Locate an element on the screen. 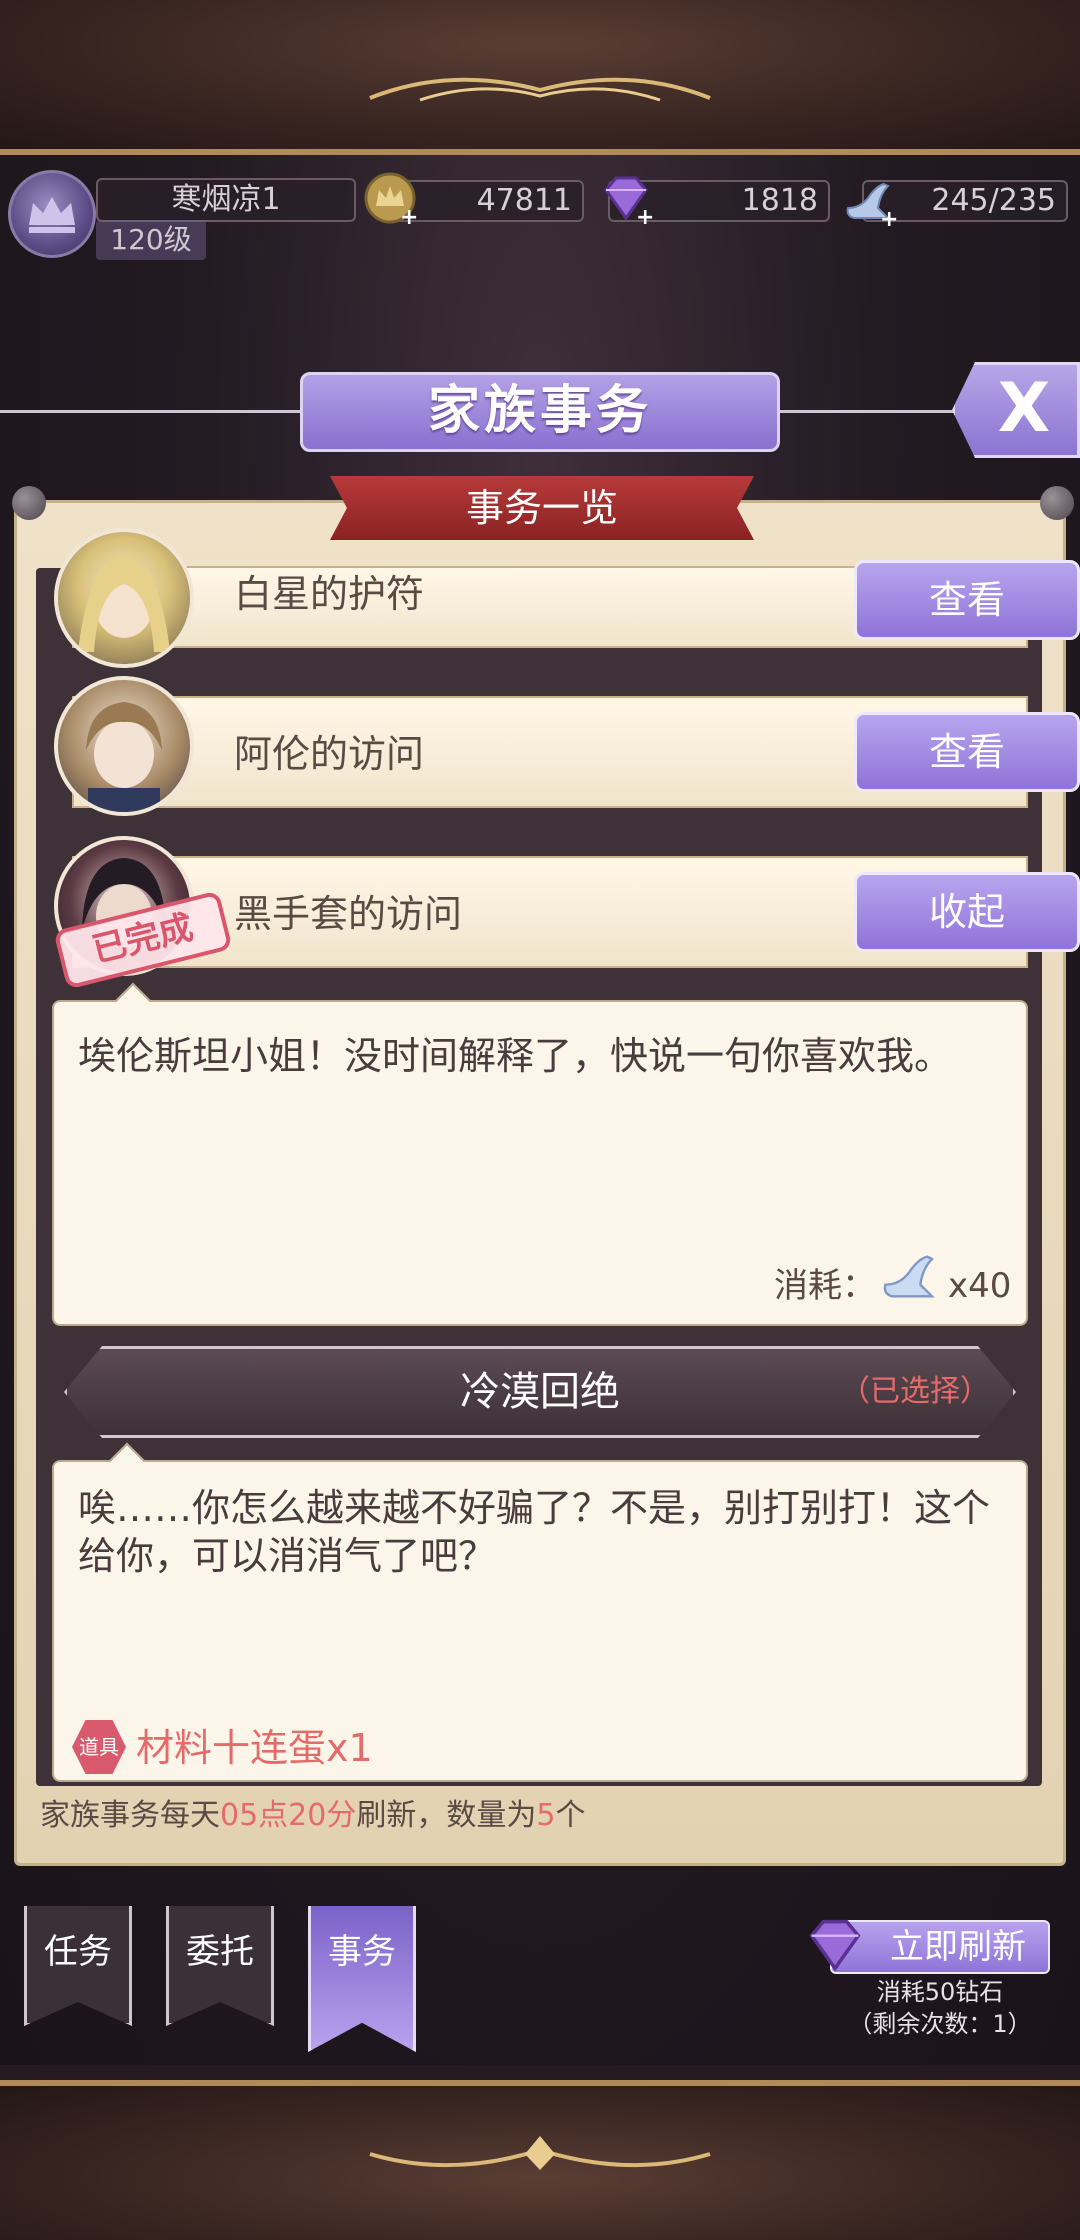 The height and width of the screenshot is (2240, 1080). reply-text: 唉……你怎么越来越不好骗了？不是，别打别打！这个给你，可以消消气了吧？ is located at coordinates (534, 1532).